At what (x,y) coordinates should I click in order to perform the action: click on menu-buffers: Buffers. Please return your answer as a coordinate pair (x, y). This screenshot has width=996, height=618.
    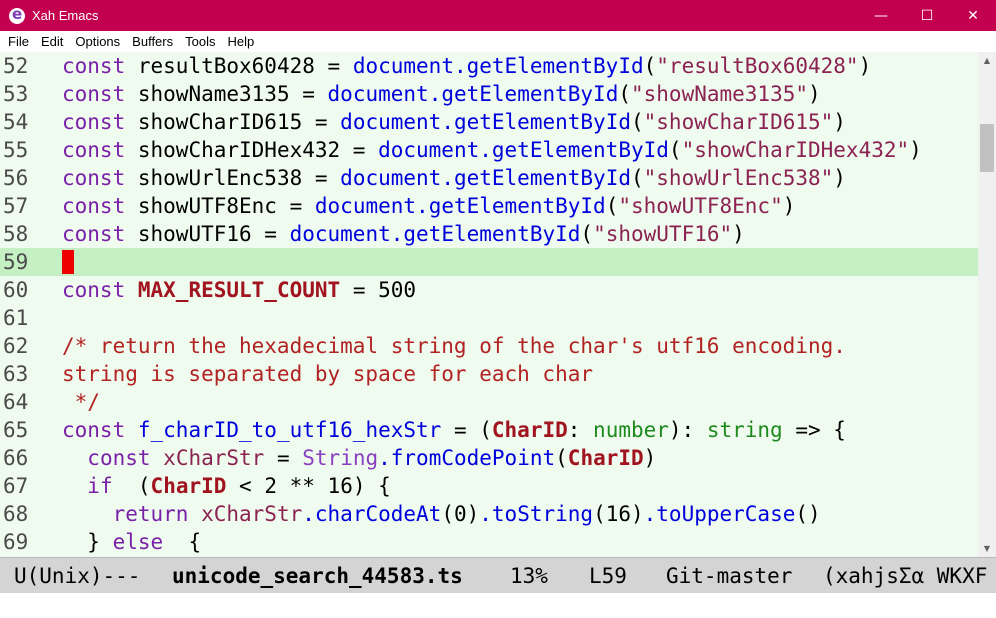
    Looking at the image, I should click on (152, 41).